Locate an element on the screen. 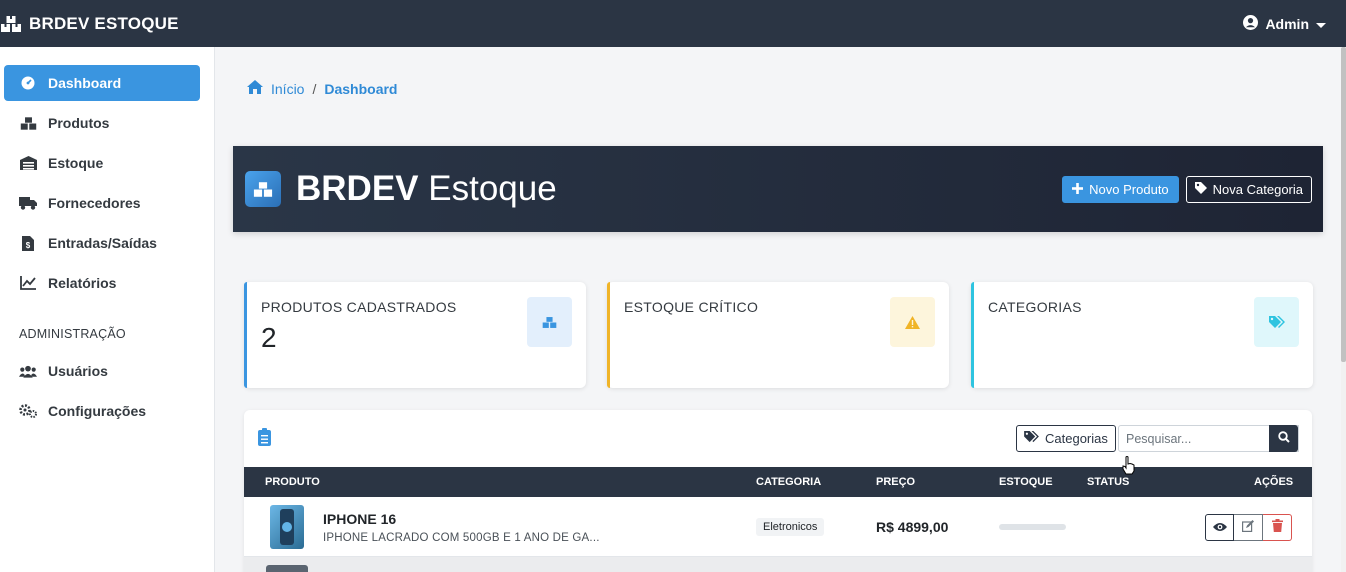 This screenshot has width=1346, height=572. new-category-label: Nova Categoria is located at coordinates (1257, 189).